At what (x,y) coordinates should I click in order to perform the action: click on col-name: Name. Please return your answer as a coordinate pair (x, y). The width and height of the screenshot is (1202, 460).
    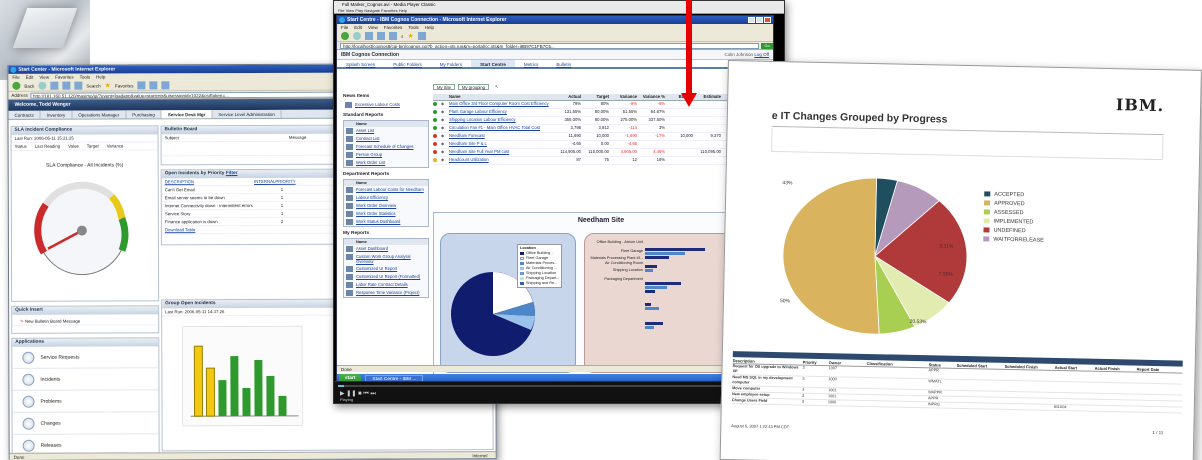
    Looking at the image, I should click on (501, 97).